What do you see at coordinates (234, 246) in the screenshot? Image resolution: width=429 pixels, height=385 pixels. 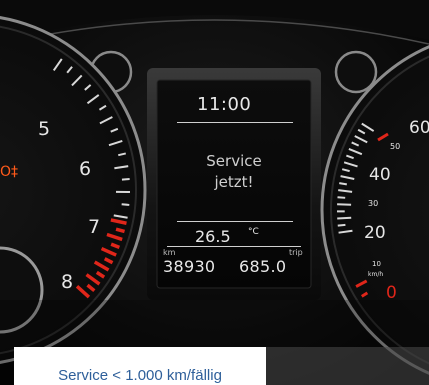 I see `lcd-divider-bottom` at bounding box center [234, 246].